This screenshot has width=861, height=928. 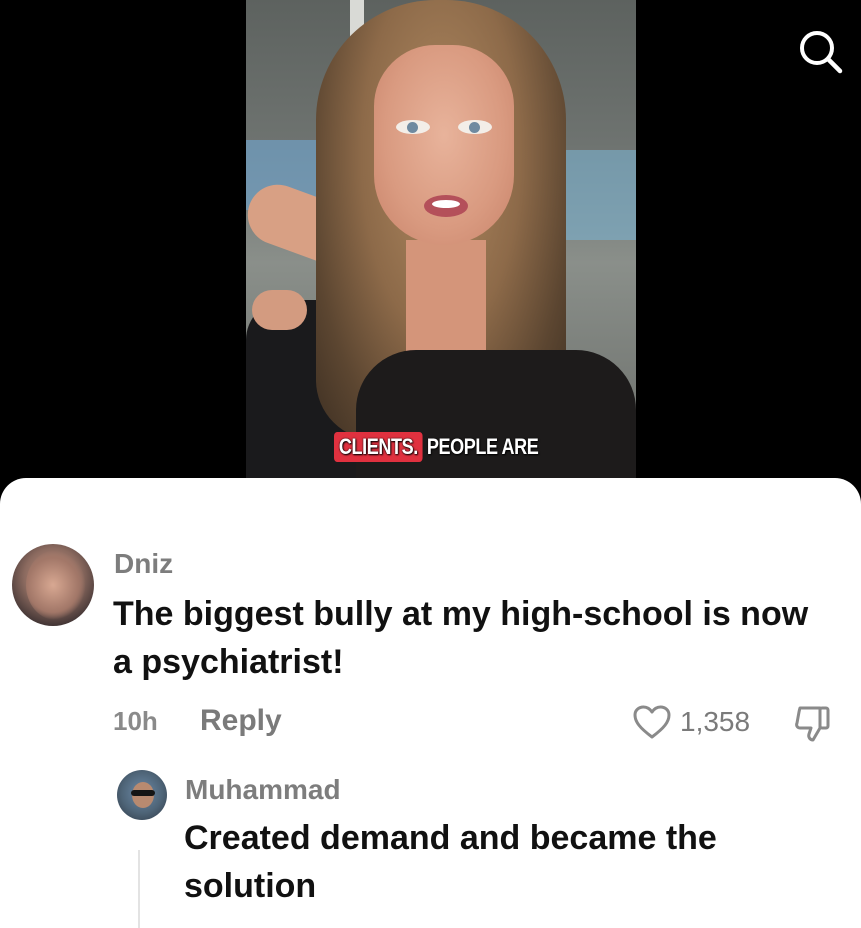 I want to click on caption-highlight: CLIENTS., so click(x=378, y=447).